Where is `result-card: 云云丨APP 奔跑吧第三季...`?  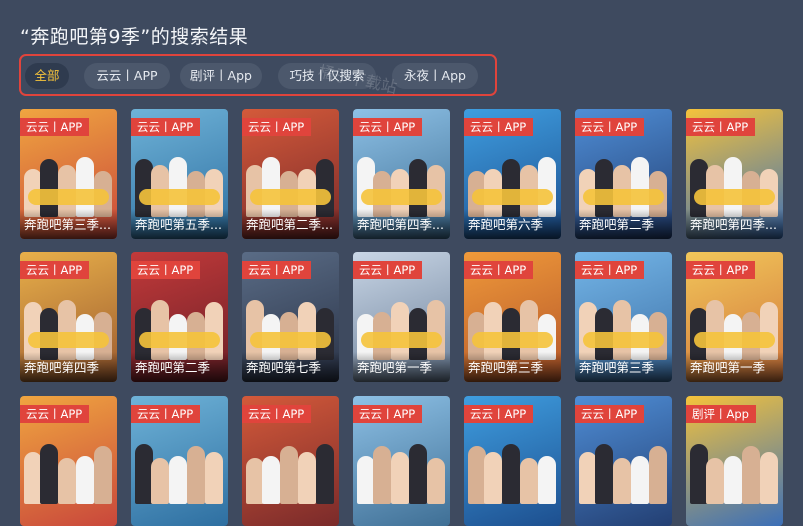 result-card: 云云丨APP 奔跑吧第三季... is located at coordinates (68, 174).